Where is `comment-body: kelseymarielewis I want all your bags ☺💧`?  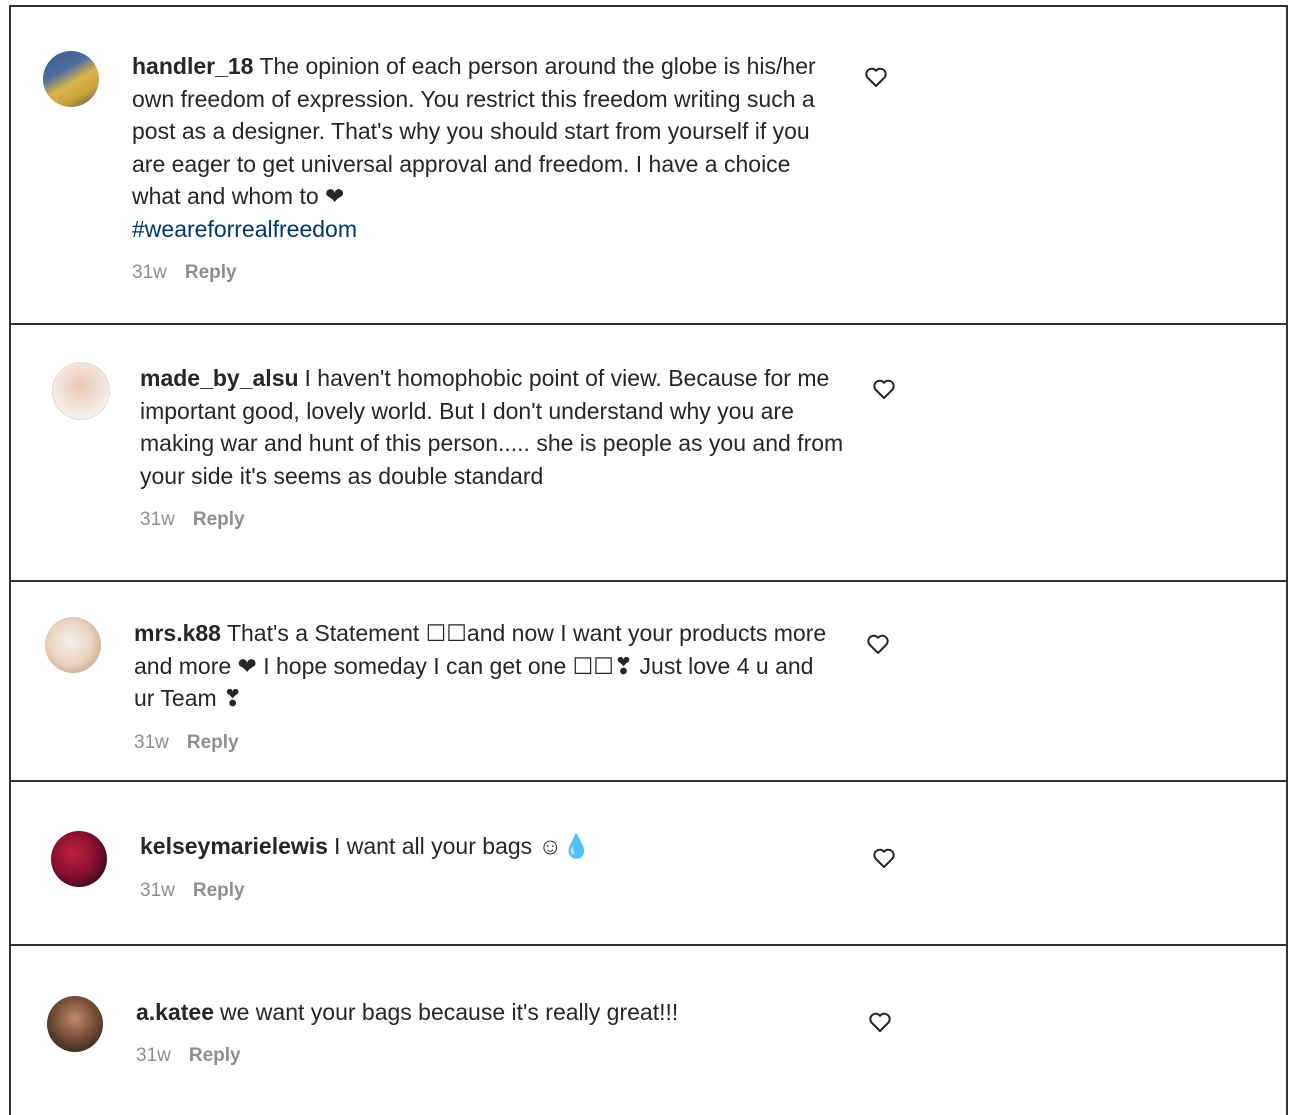
comment-body: kelseymarielewis I want all your bags ☺💧 is located at coordinates (492, 846).